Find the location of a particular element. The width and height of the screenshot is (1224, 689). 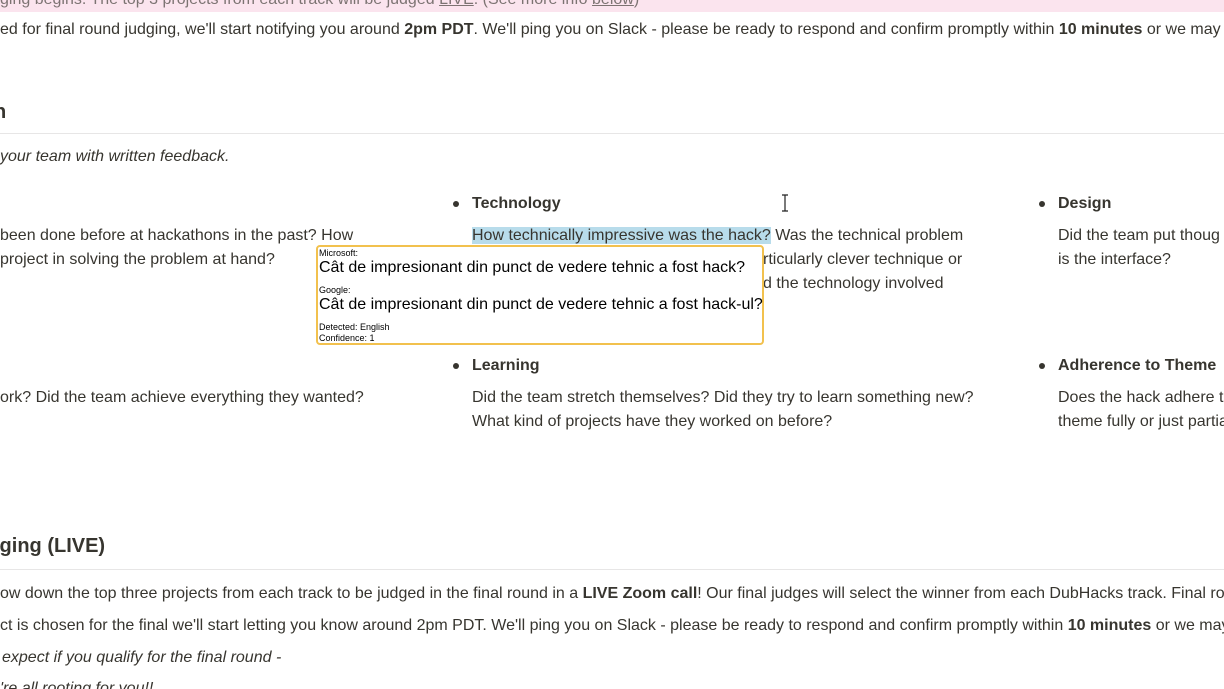

notify-time: 2pm PDT is located at coordinates (439, 29).